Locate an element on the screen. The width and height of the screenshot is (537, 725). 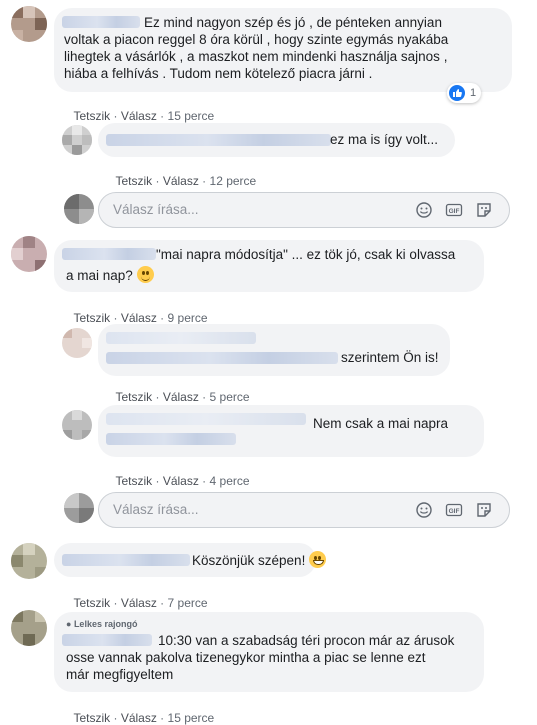
reaction-count: 1 is located at coordinates (464, 93).